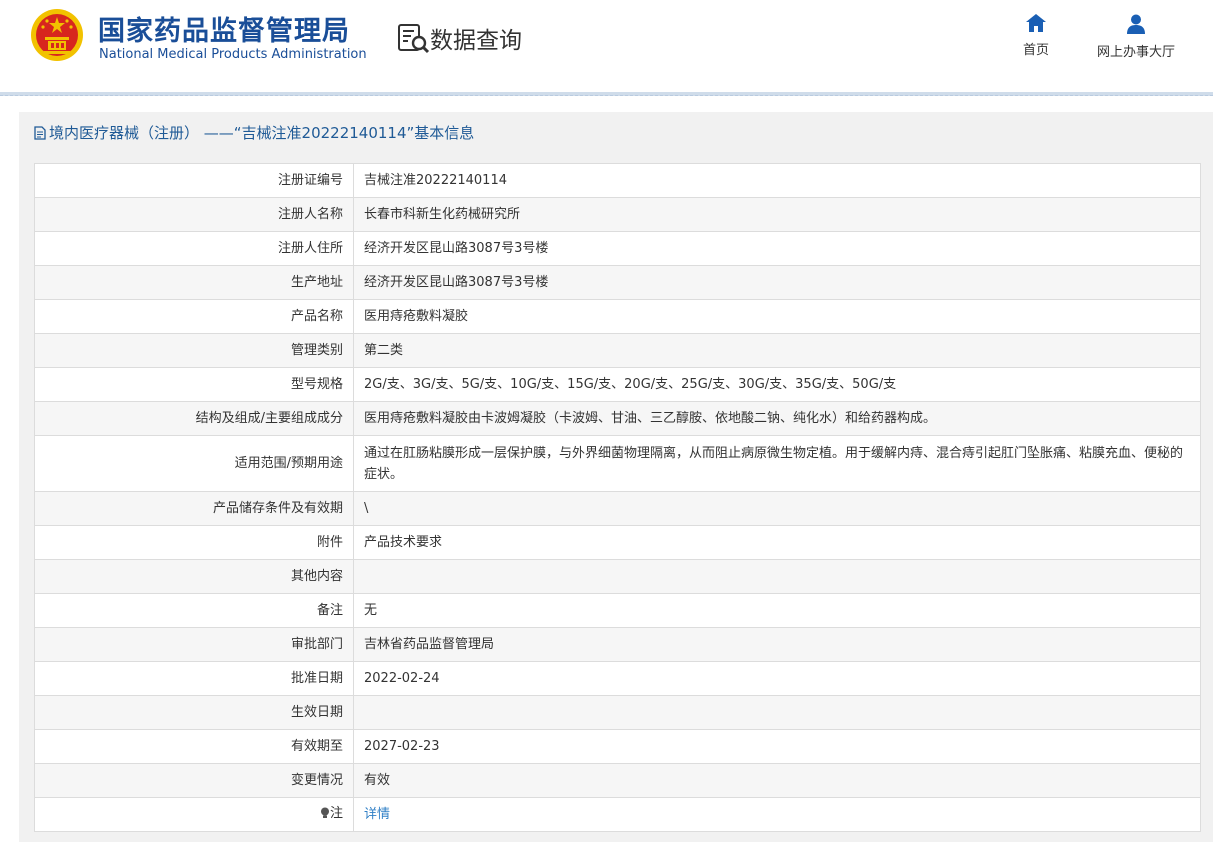 Image resolution: width=1213 pixels, height=842 pixels. I want to click on table-row: 生效日期, so click(617, 712).